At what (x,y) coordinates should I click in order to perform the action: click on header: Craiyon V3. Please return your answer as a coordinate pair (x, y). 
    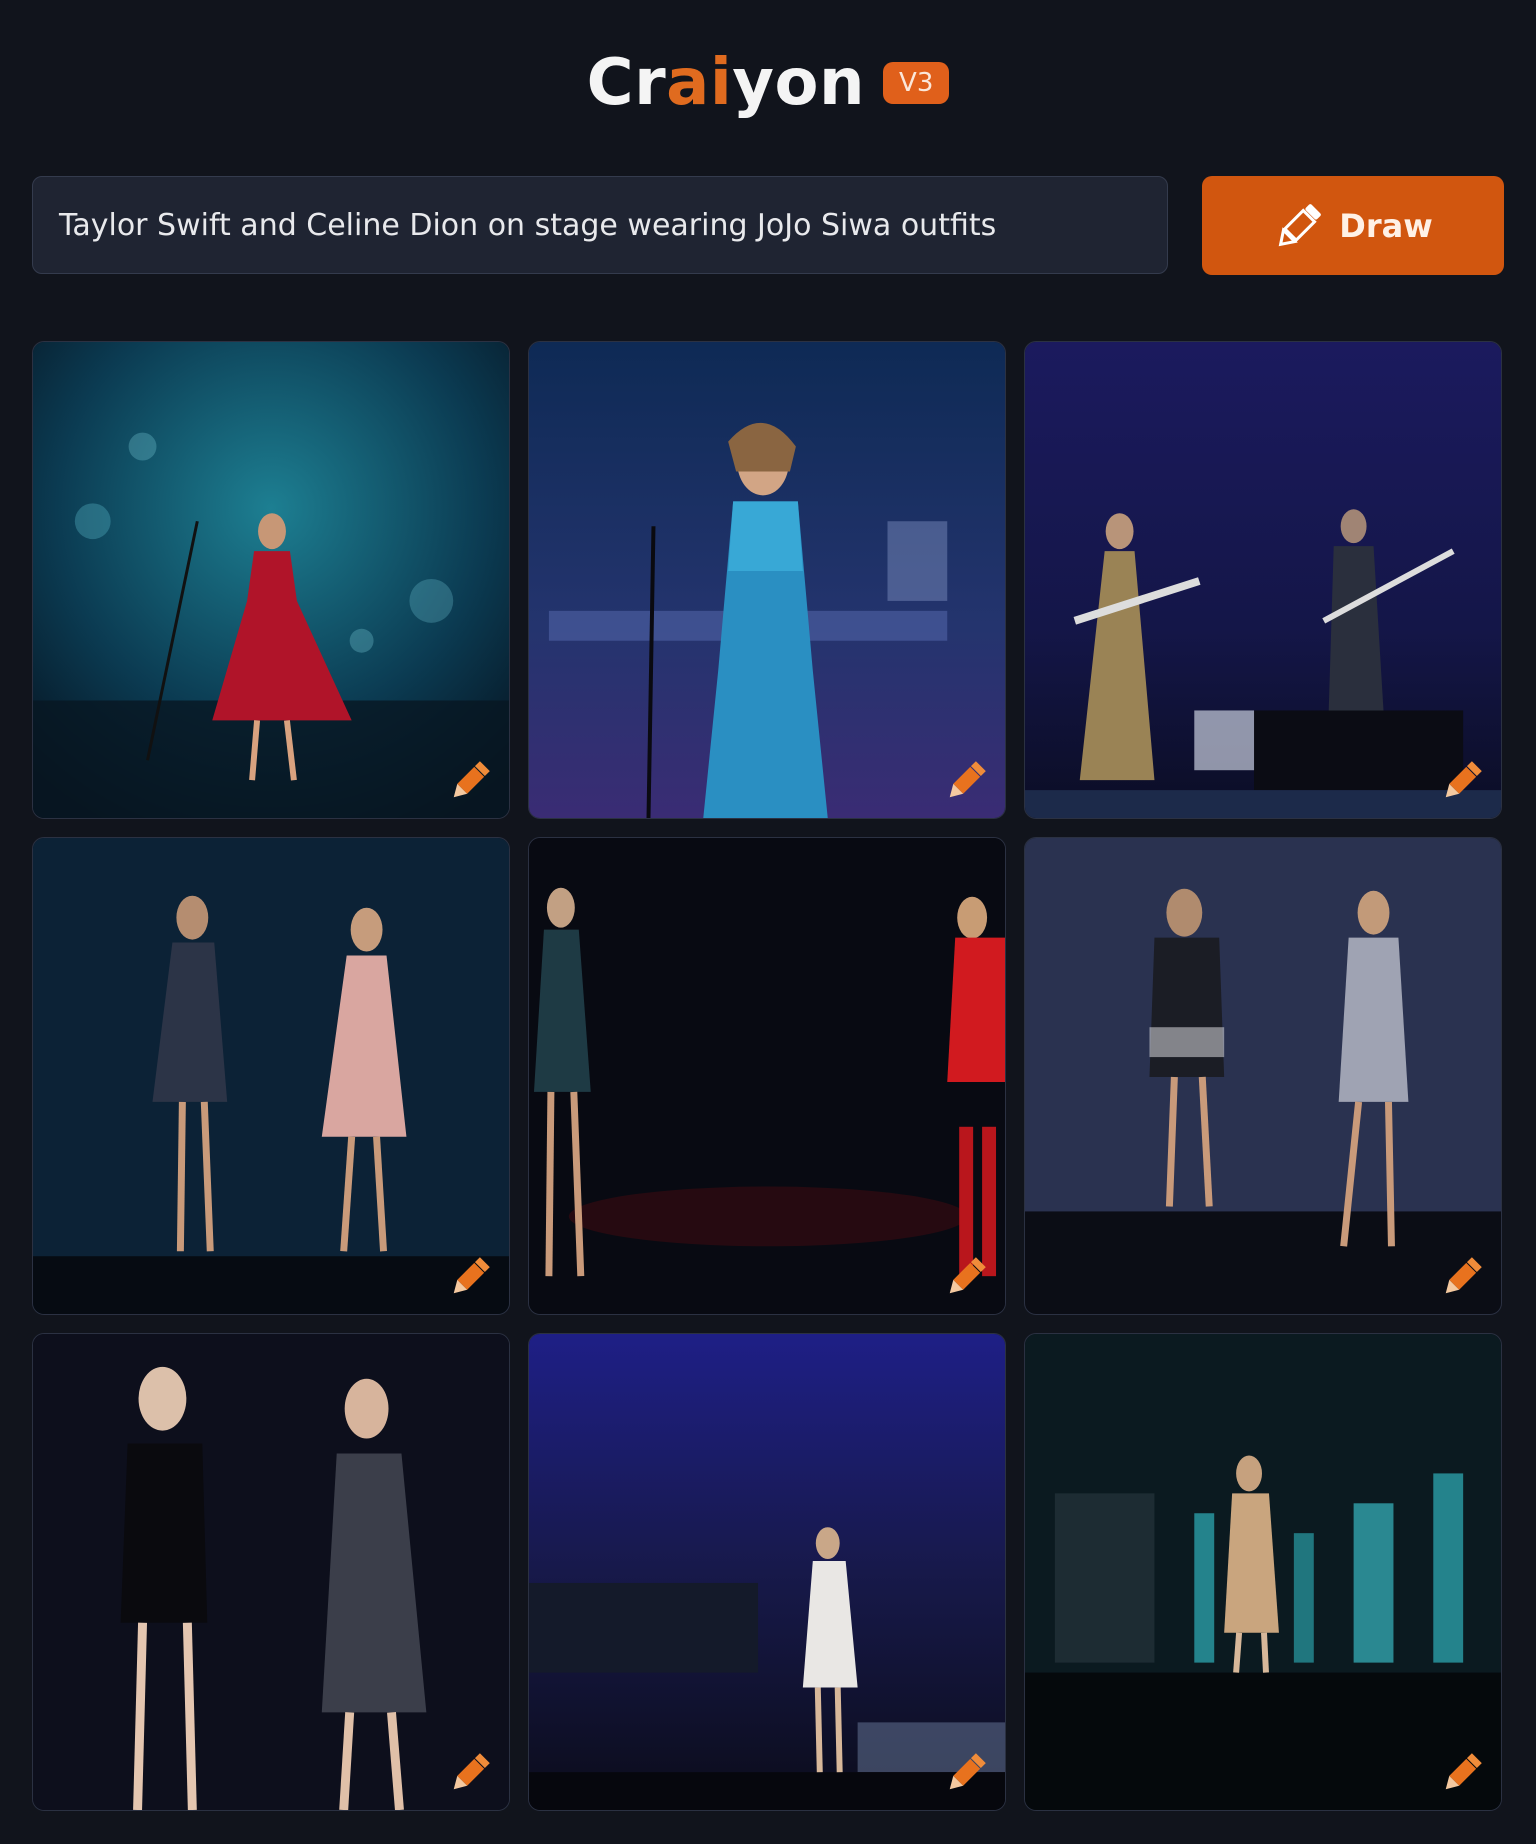
    Looking at the image, I should click on (768, 83).